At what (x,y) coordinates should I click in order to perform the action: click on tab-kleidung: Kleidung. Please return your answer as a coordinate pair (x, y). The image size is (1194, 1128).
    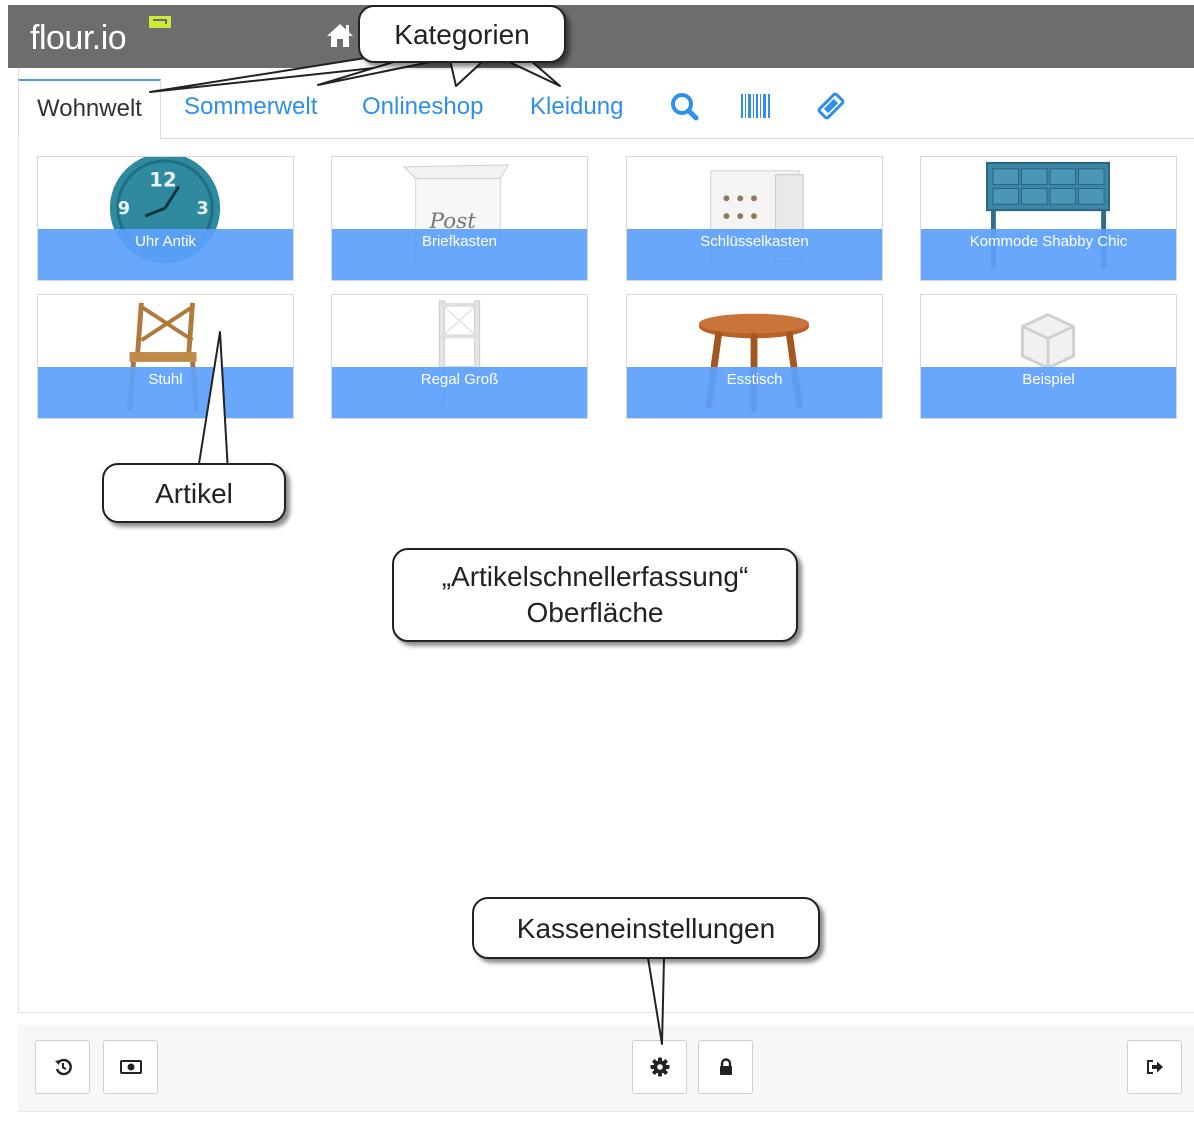
    Looking at the image, I should click on (576, 109).